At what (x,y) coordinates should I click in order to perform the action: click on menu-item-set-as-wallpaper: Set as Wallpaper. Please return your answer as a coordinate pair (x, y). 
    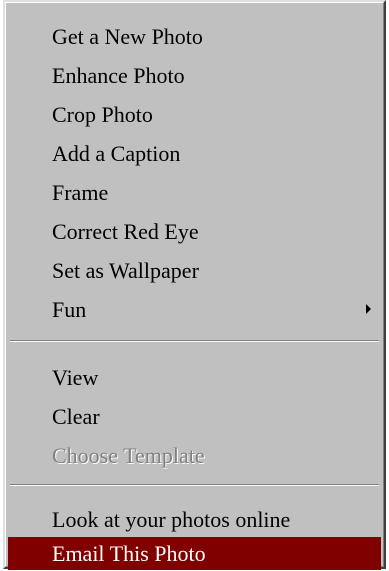
    Looking at the image, I should click on (194, 270).